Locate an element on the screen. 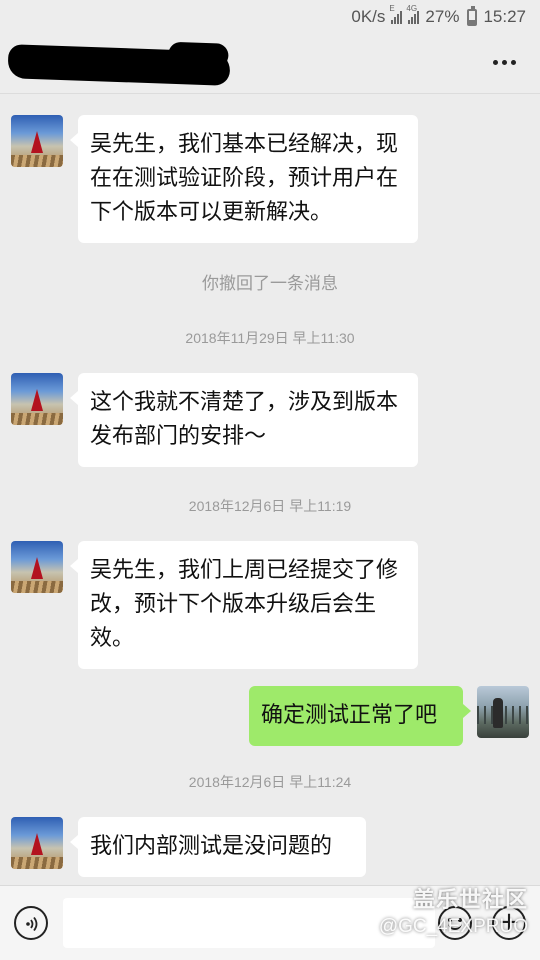 Image resolution: width=540 pixels, height=960 pixels. signal-1-icon: E is located at coordinates (396, 14).